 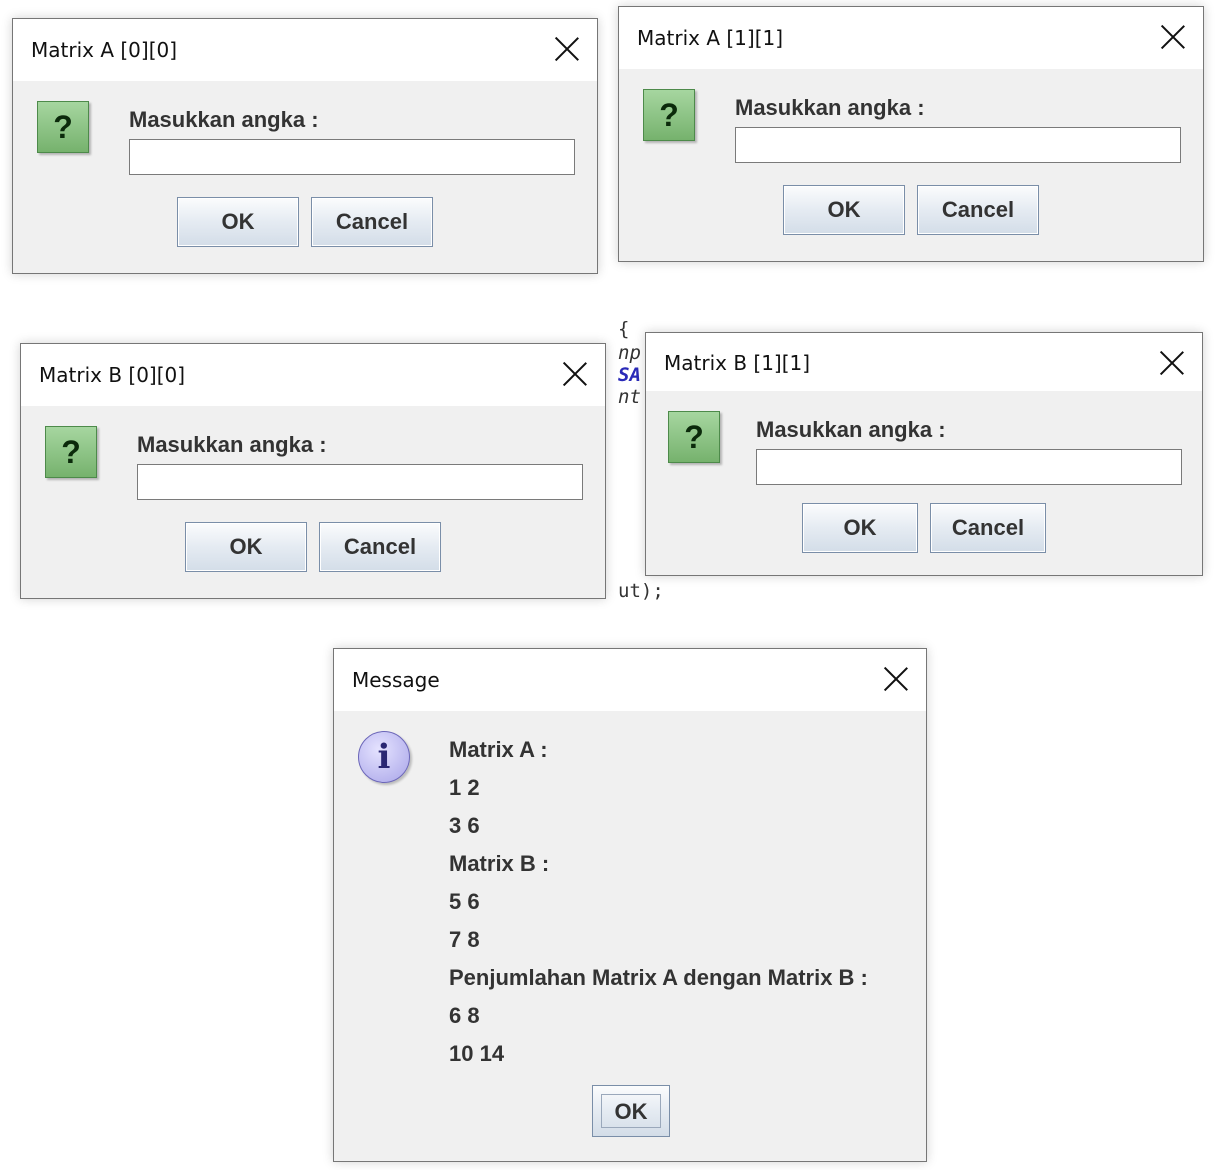 What do you see at coordinates (924, 362) in the screenshot?
I see `dialog-titlebar: Matrix B [1][1]` at bounding box center [924, 362].